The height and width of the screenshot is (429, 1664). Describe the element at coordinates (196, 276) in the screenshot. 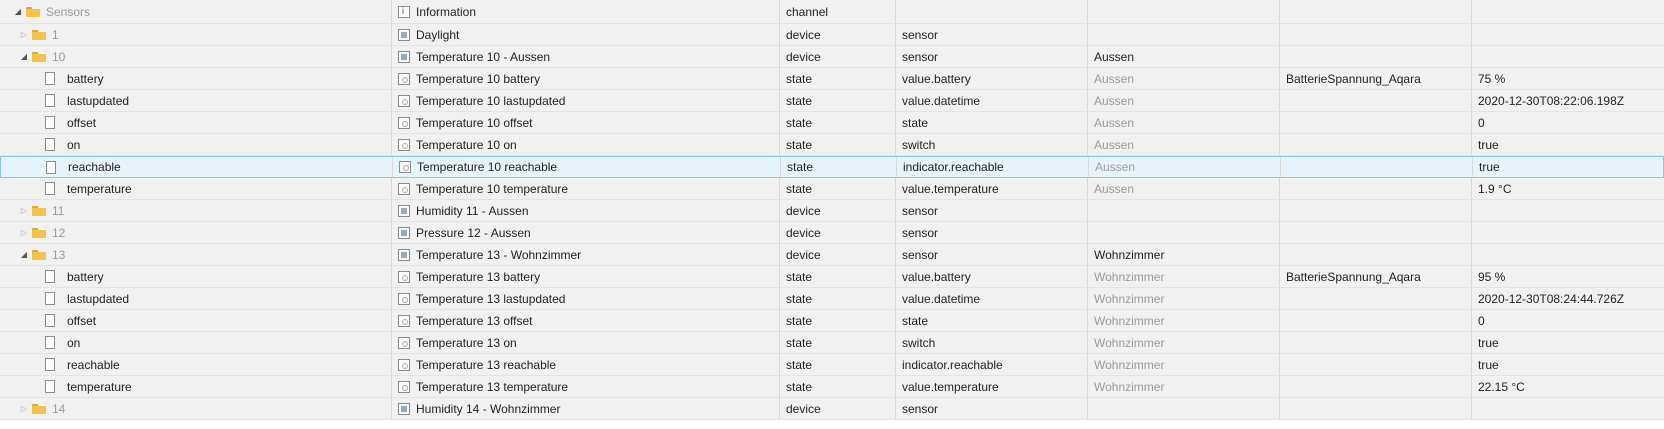

I see `tree-name-cell: battery` at that location.